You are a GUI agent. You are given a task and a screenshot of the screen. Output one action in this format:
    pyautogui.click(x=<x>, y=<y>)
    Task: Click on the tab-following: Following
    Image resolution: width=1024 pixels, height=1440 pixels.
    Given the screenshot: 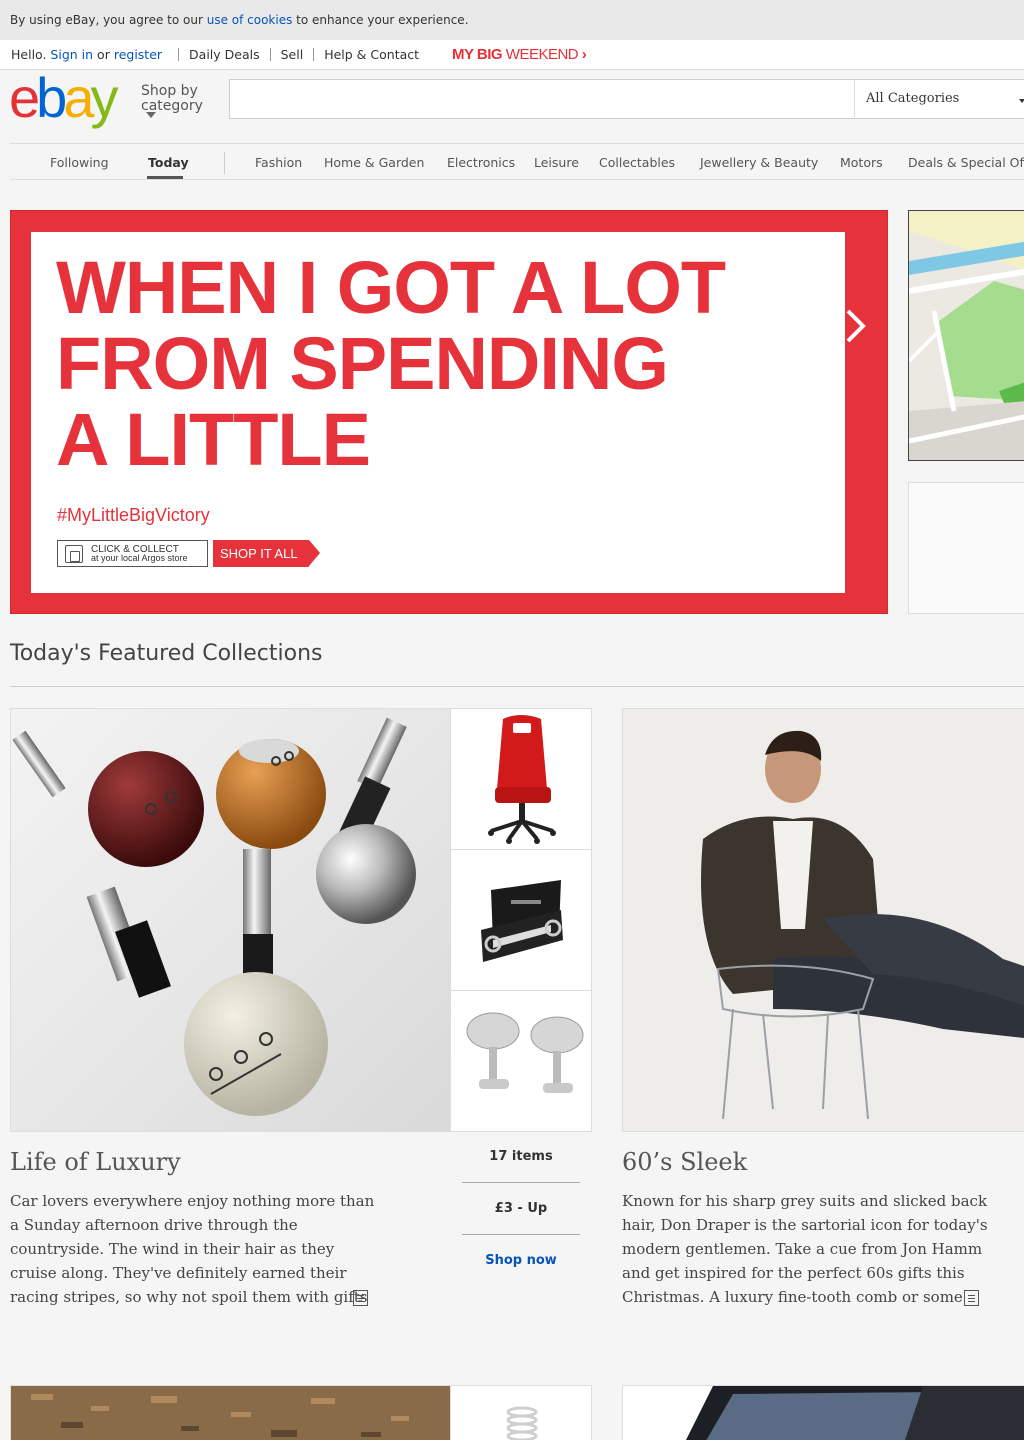 What is the action you would take?
    pyautogui.click(x=79, y=162)
    